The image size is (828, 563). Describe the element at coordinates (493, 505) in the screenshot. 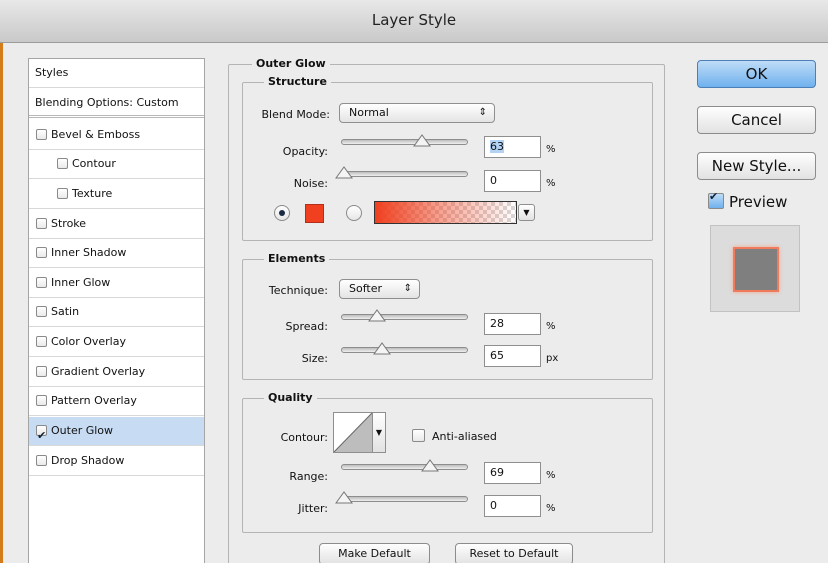

I see `jitter-value: 0` at that location.